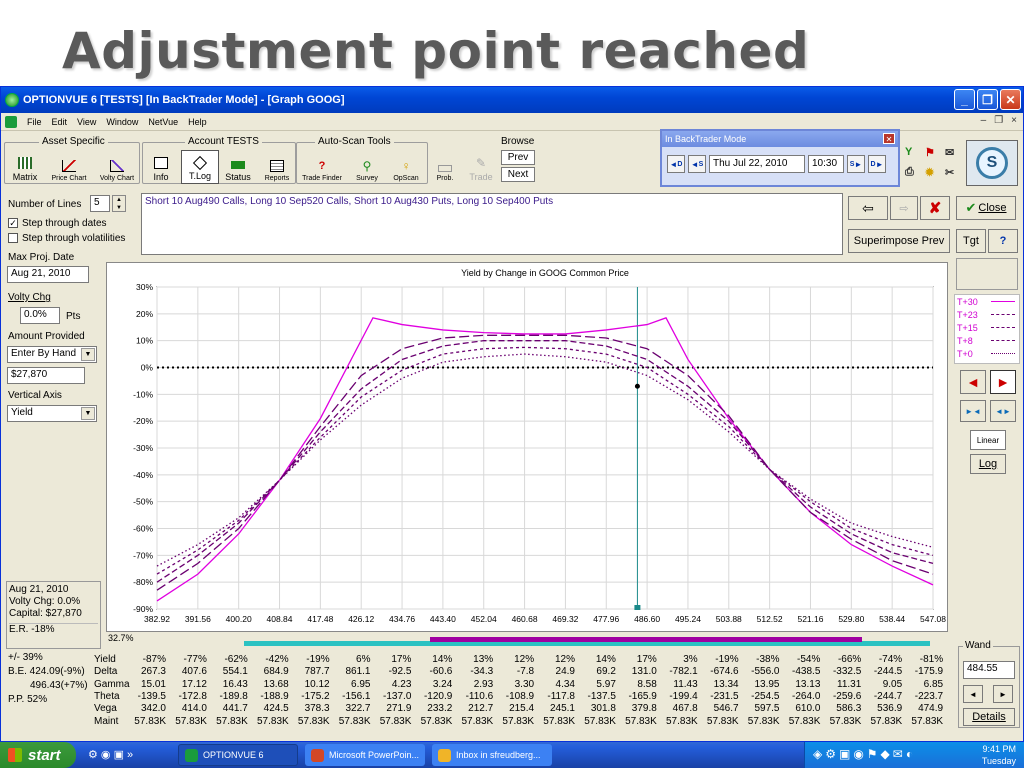 This screenshot has width=1024, height=768. What do you see at coordinates (163, 122) in the screenshot?
I see `menu-netvue: NetVue` at bounding box center [163, 122].